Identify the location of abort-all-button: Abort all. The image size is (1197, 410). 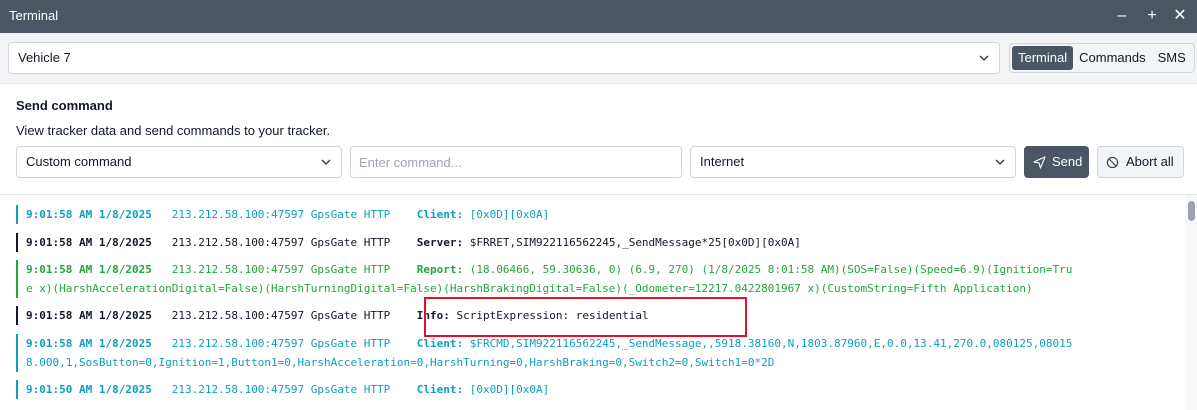
(1140, 162).